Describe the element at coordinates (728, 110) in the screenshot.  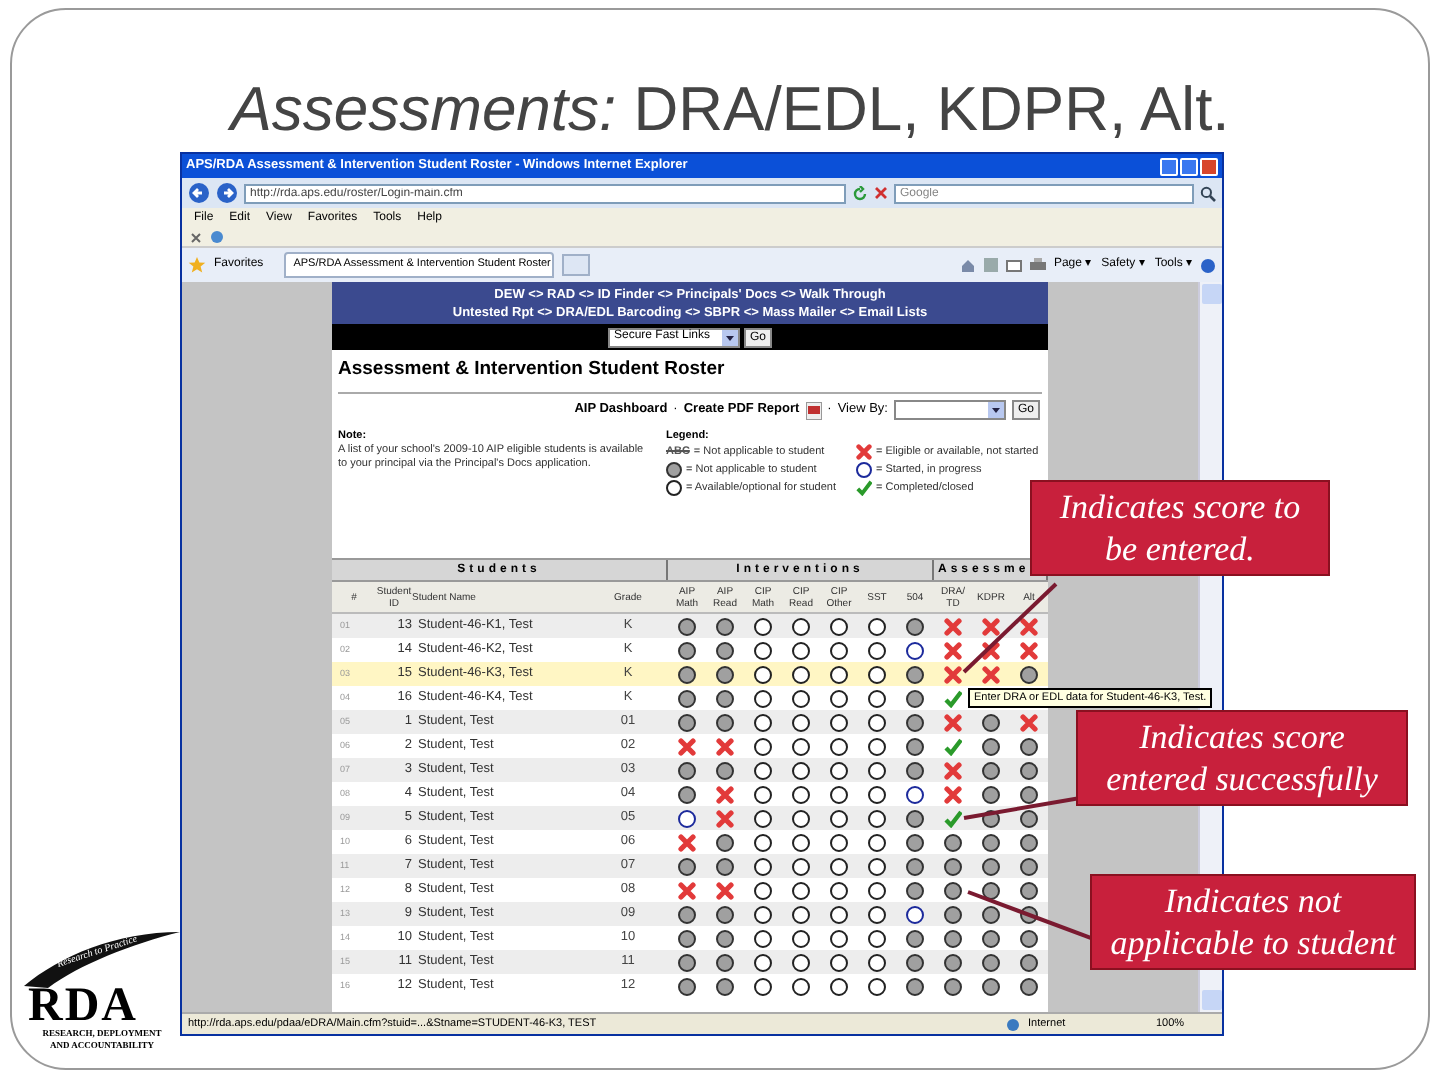
I see `slide-title: Assessments: DRA/EDL, KDPR, Alt.` at that location.